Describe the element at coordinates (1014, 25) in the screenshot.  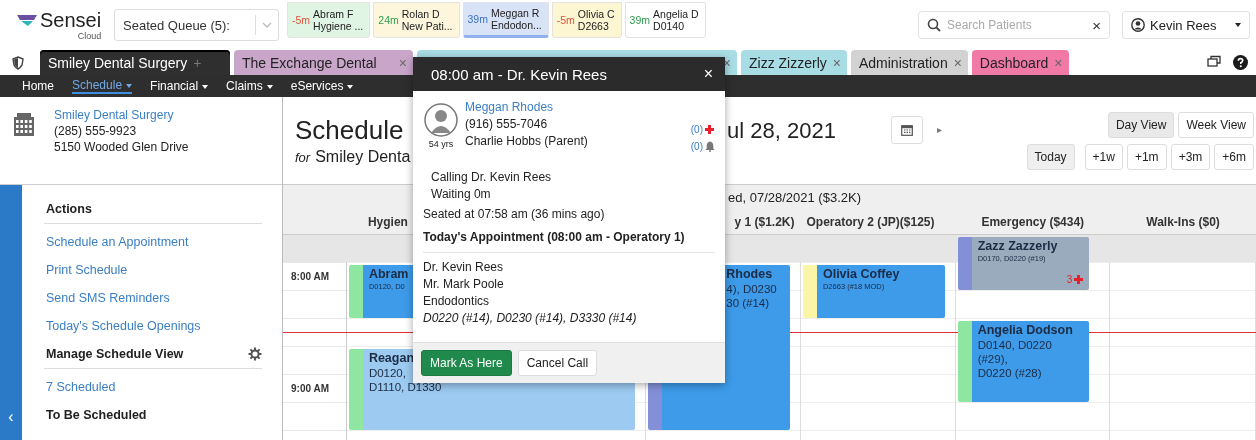
I see `search-field: Search Patients ×` at that location.